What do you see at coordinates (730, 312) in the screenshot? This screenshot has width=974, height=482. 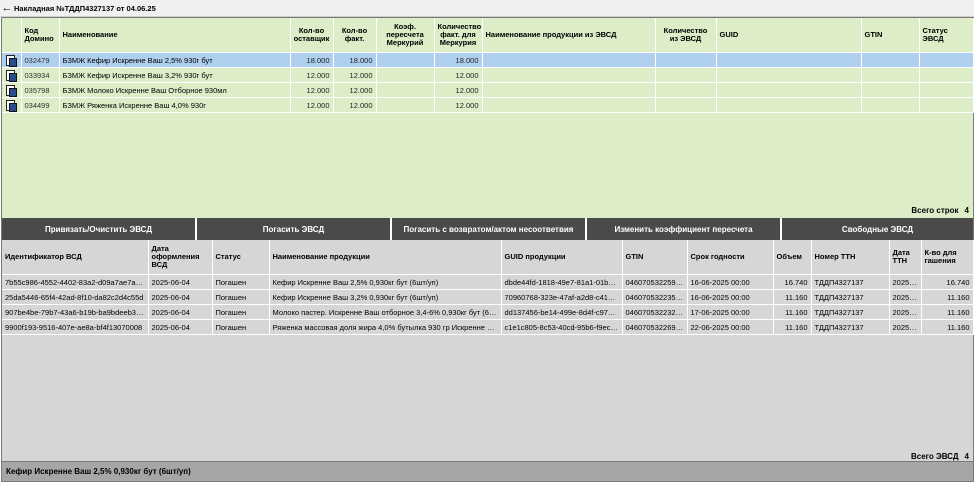 I see `cell-expiry: 17-06-2025 00:00` at bounding box center [730, 312].